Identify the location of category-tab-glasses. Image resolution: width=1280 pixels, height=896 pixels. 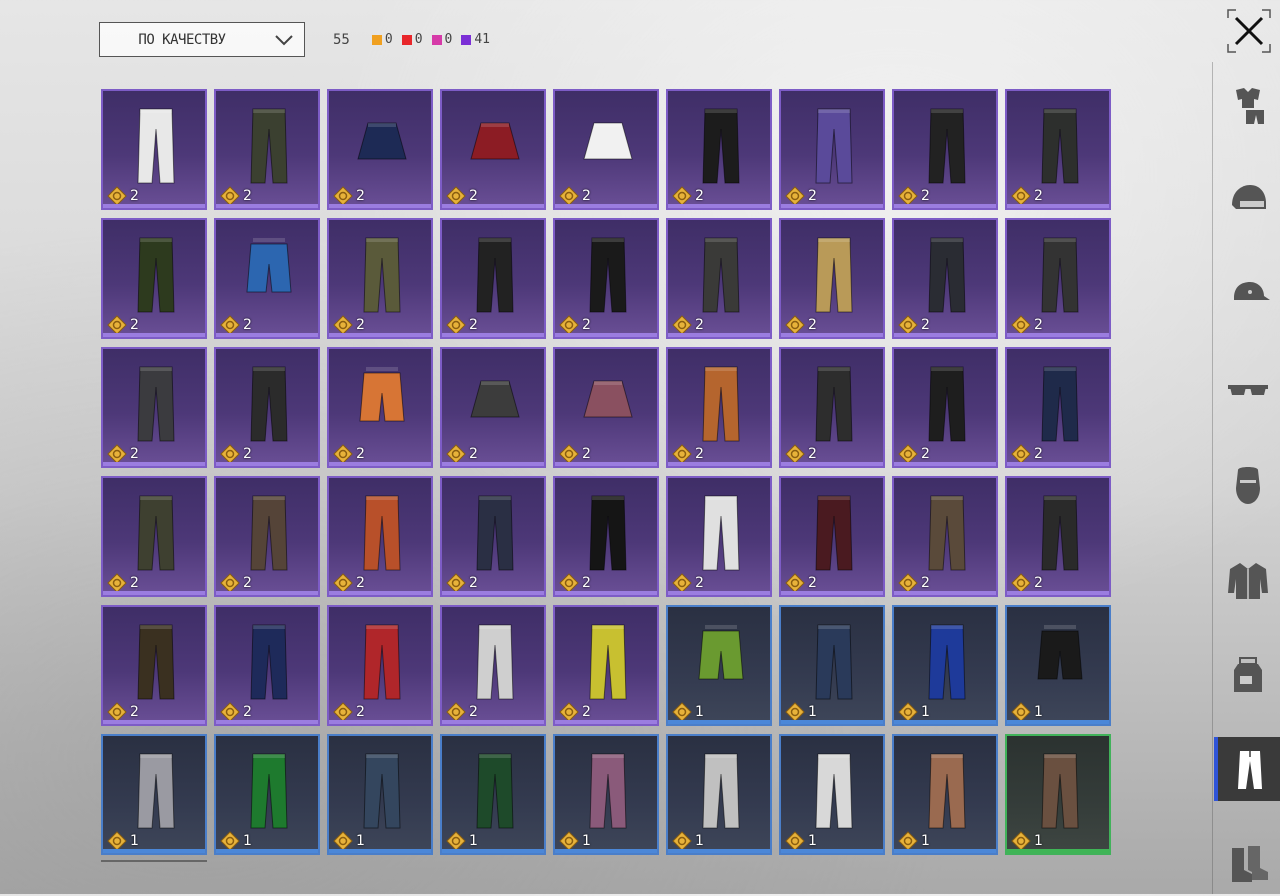
(1247, 389).